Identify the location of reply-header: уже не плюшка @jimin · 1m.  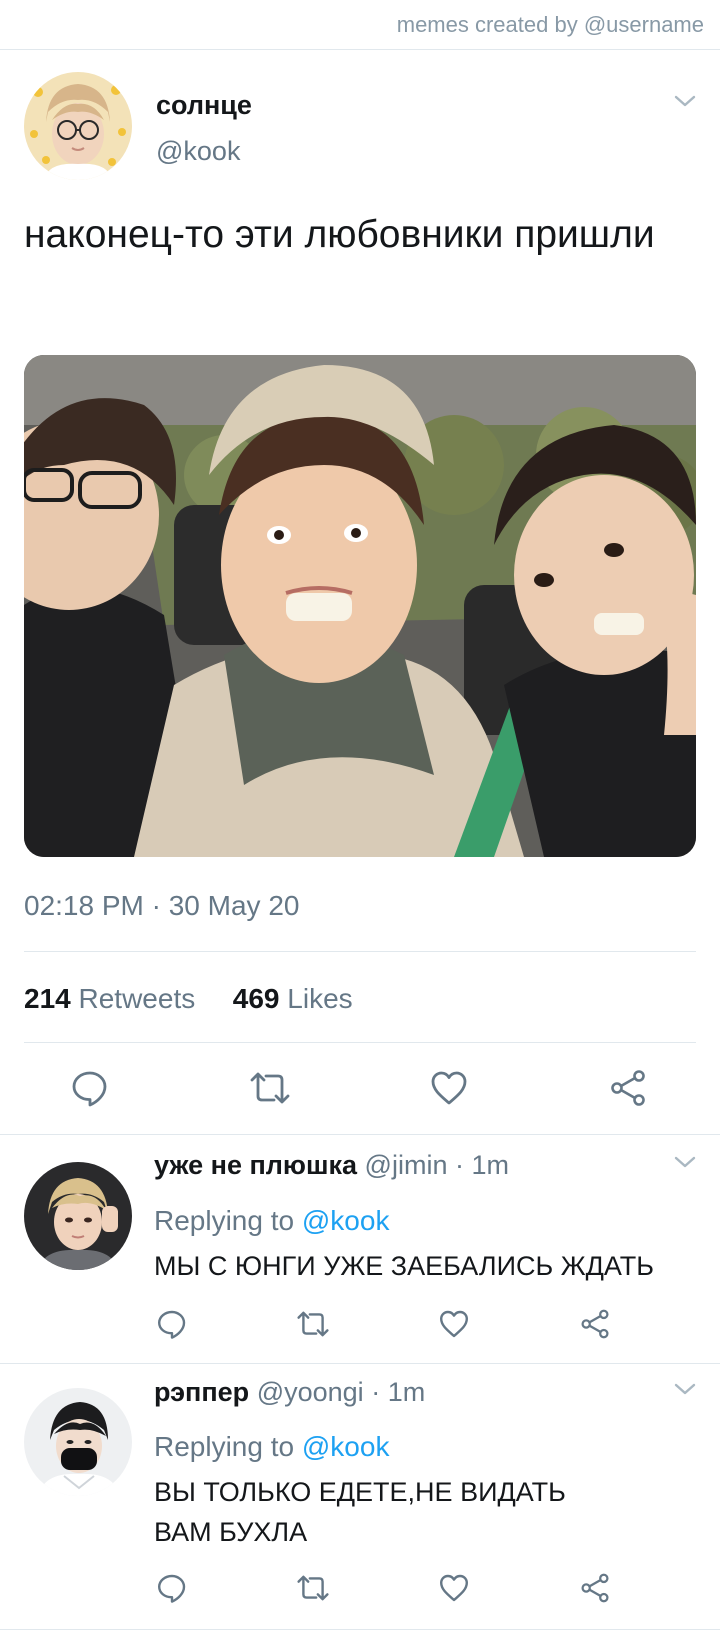
(331, 1165).